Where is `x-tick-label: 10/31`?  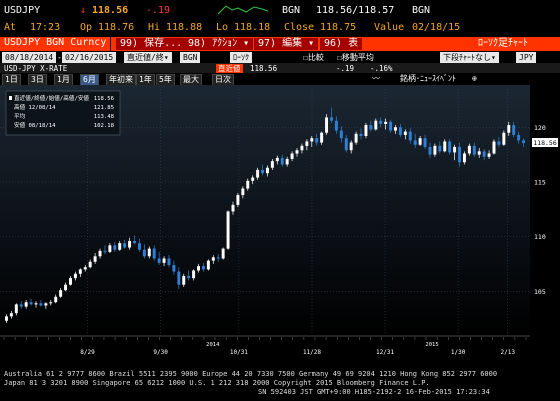 x-tick-label: 10/31 is located at coordinates (239, 352).